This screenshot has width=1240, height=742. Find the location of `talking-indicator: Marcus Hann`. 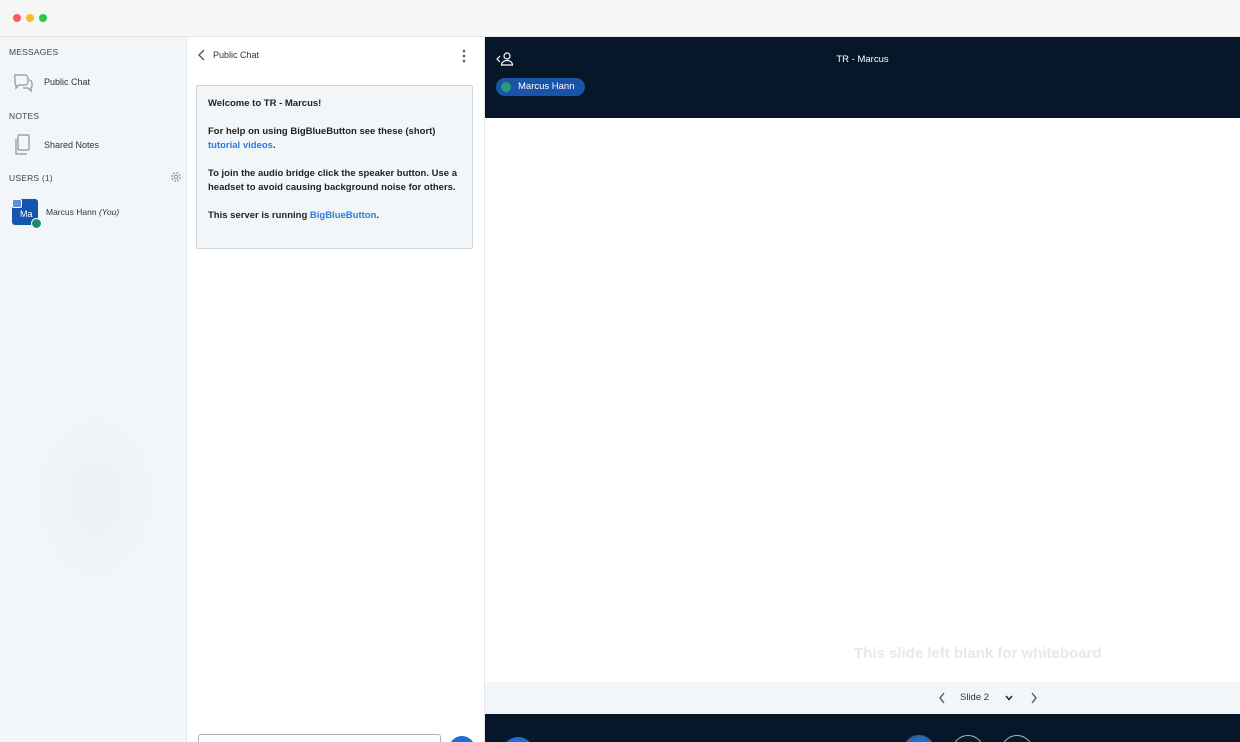

talking-indicator: Marcus Hann is located at coordinates (540, 87).